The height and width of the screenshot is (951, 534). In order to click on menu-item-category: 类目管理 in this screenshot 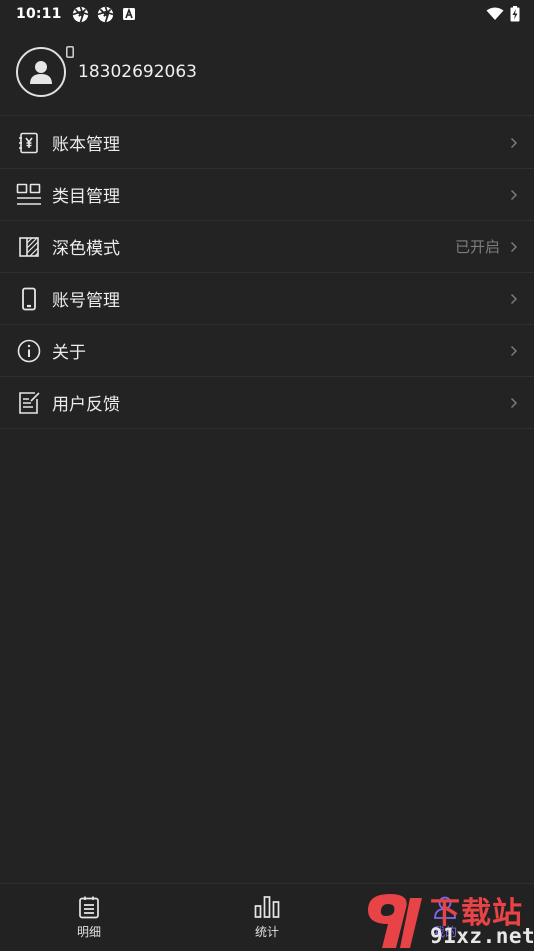, I will do `click(267, 195)`.